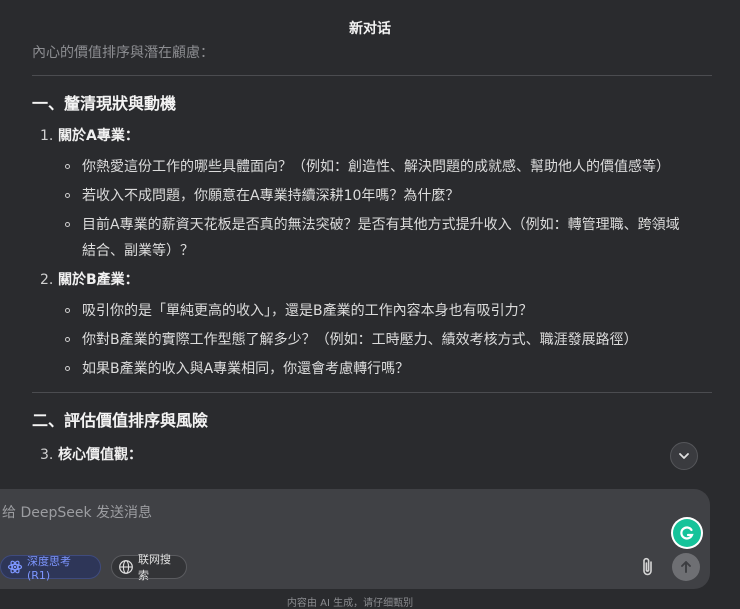 Image resolution: width=740 pixels, height=609 pixels. I want to click on chevron-down-icon, so click(684, 456).